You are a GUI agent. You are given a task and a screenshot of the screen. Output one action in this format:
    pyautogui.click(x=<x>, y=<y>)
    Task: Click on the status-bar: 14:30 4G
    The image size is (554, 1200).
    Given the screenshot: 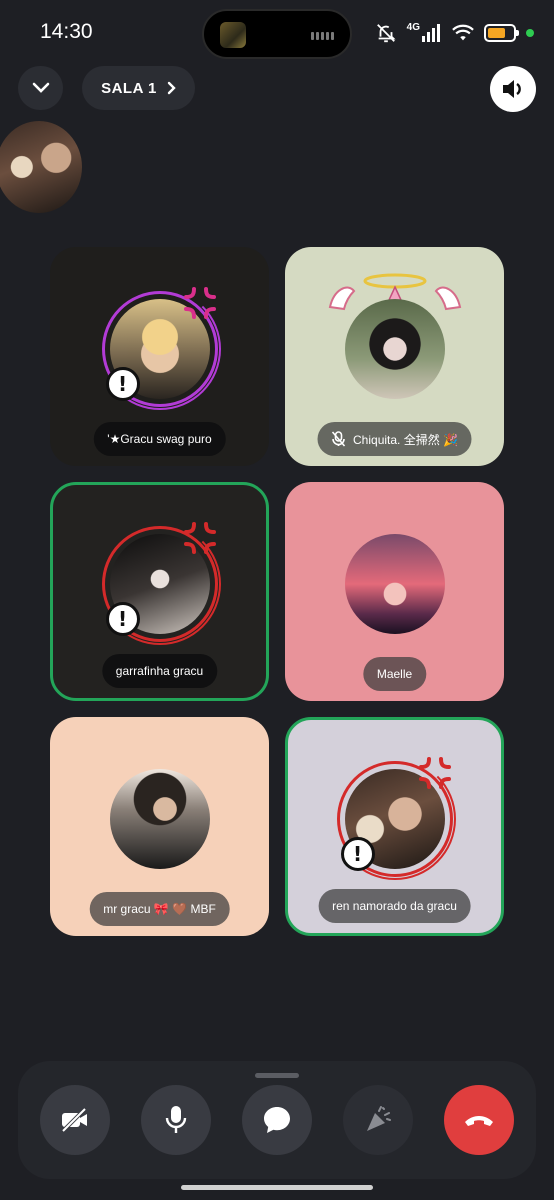 What is the action you would take?
    pyautogui.click(x=277, y=33)
    